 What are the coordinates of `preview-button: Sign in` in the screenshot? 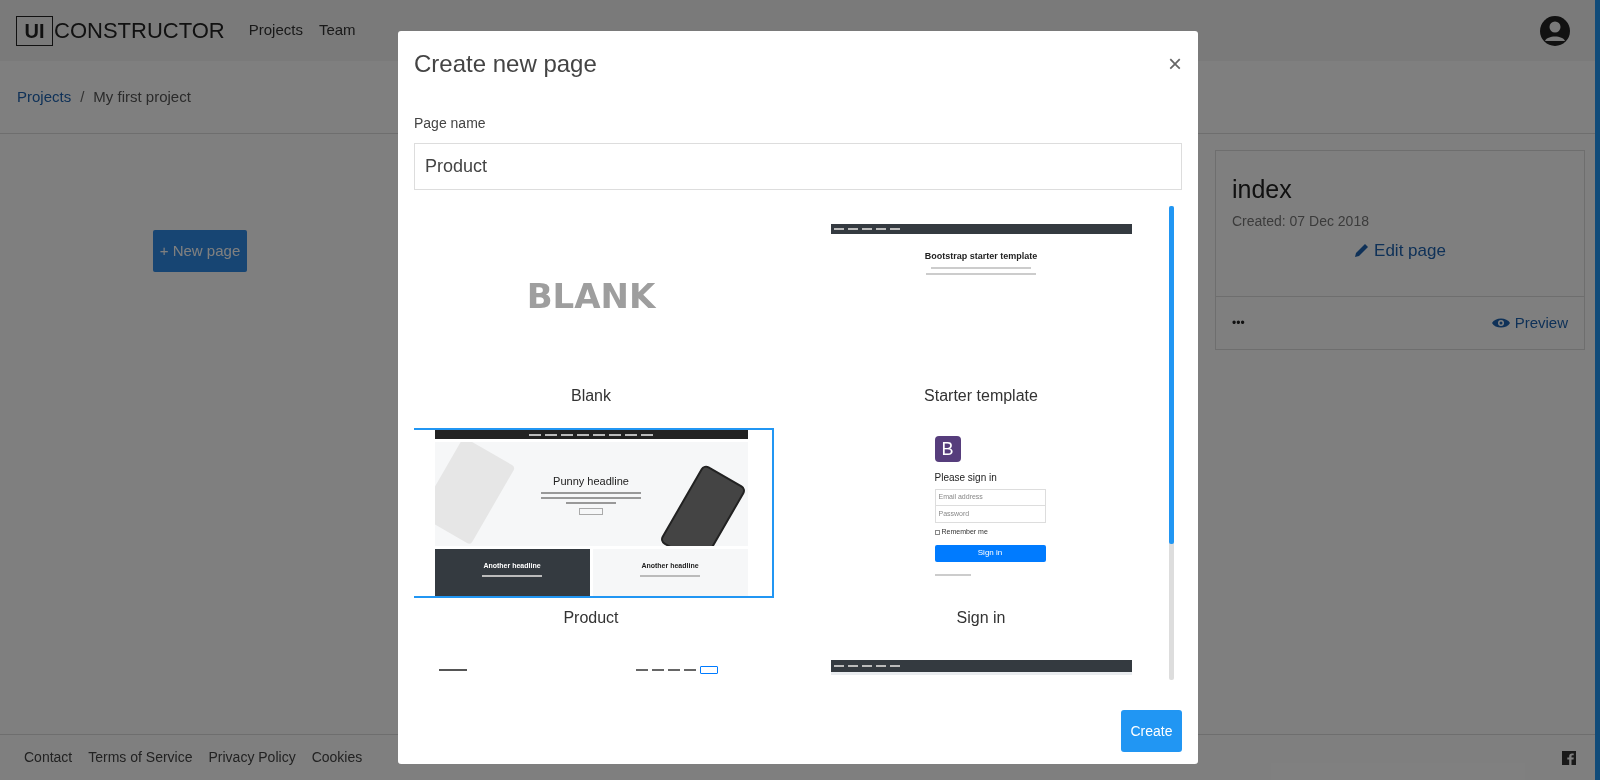 It's located at (990, 553).